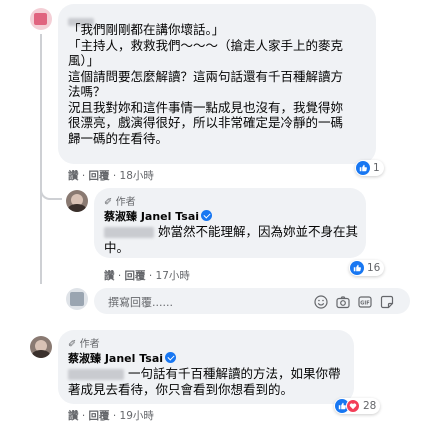  What do you see at coordinates (111, 416) in the screenshot?
I see `comment-actions: 讚 · 回覆 · 19小時` at bounding box center [111, 416].